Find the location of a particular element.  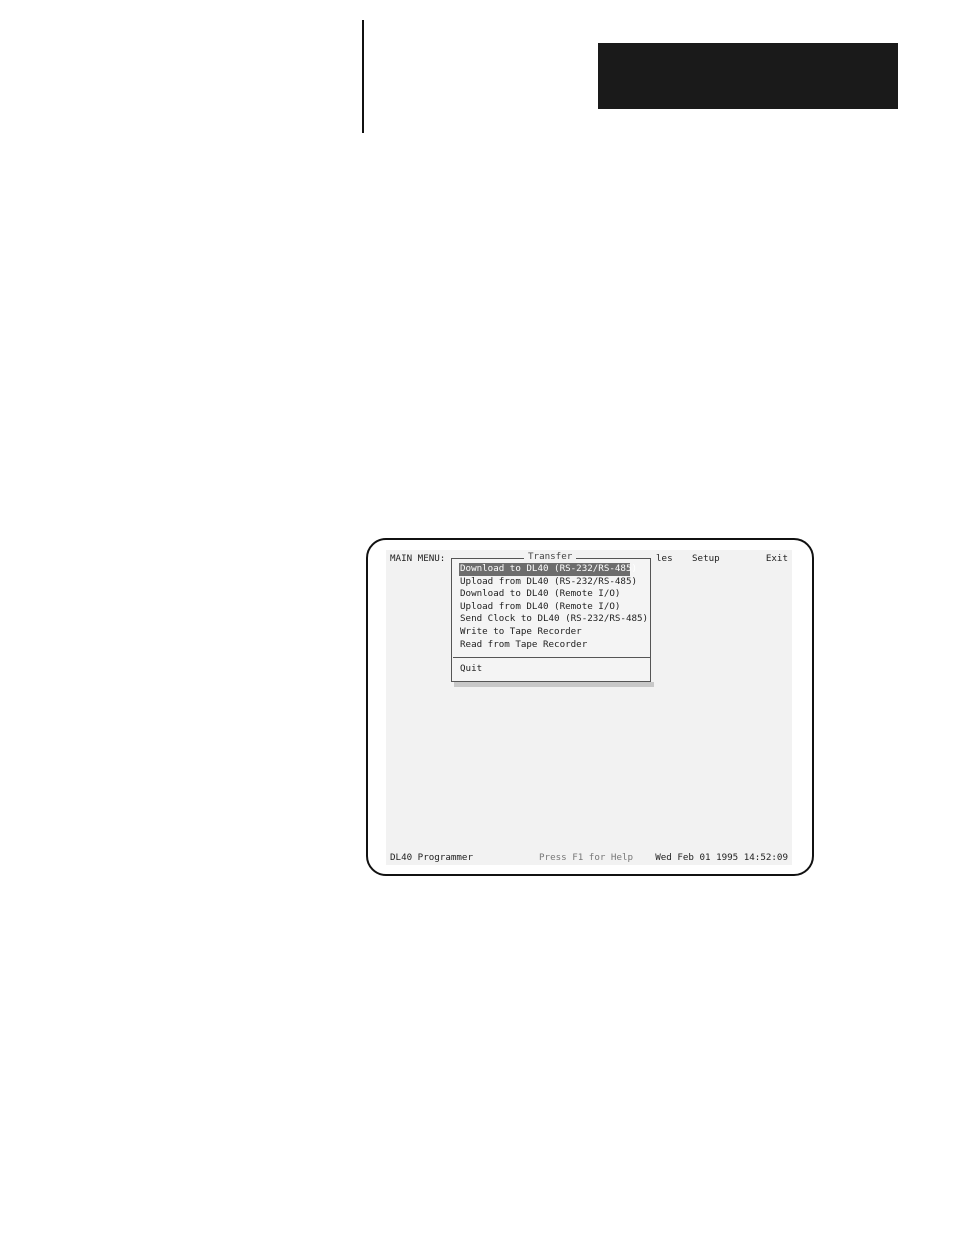

menu-item-write-tape: Write to Tape Recorder is located at coordinates (544, 632).